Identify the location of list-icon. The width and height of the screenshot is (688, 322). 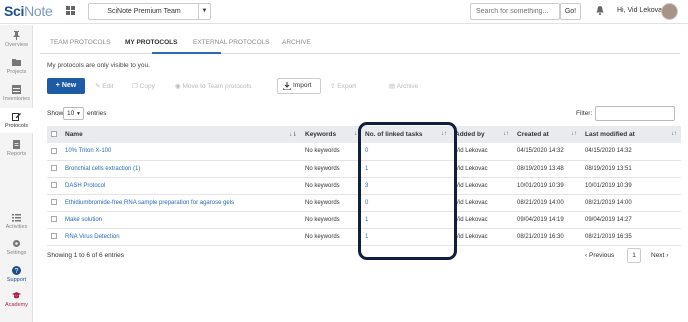
(16, 218).